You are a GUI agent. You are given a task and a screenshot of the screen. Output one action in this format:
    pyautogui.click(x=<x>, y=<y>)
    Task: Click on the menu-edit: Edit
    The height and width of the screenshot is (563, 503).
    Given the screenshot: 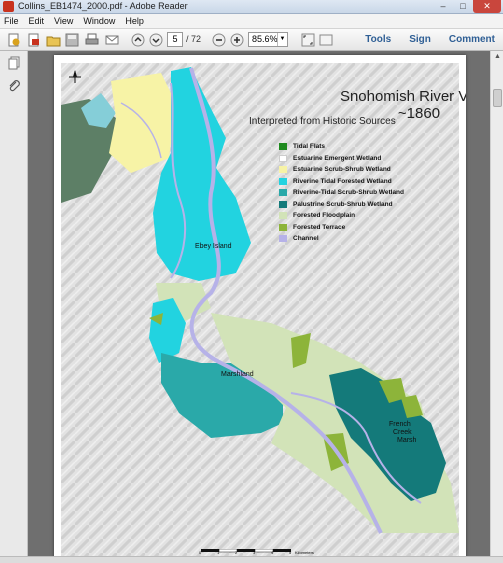 What is the action you would take?
    pyautogui.click(x=37, y=21)
    